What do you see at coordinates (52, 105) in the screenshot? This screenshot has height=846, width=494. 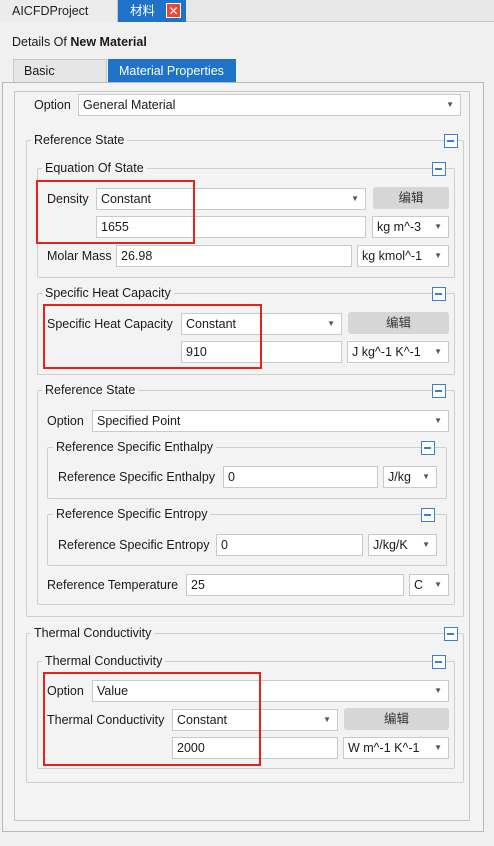 I see `option-label: Option` at bounding box center [52, 105].